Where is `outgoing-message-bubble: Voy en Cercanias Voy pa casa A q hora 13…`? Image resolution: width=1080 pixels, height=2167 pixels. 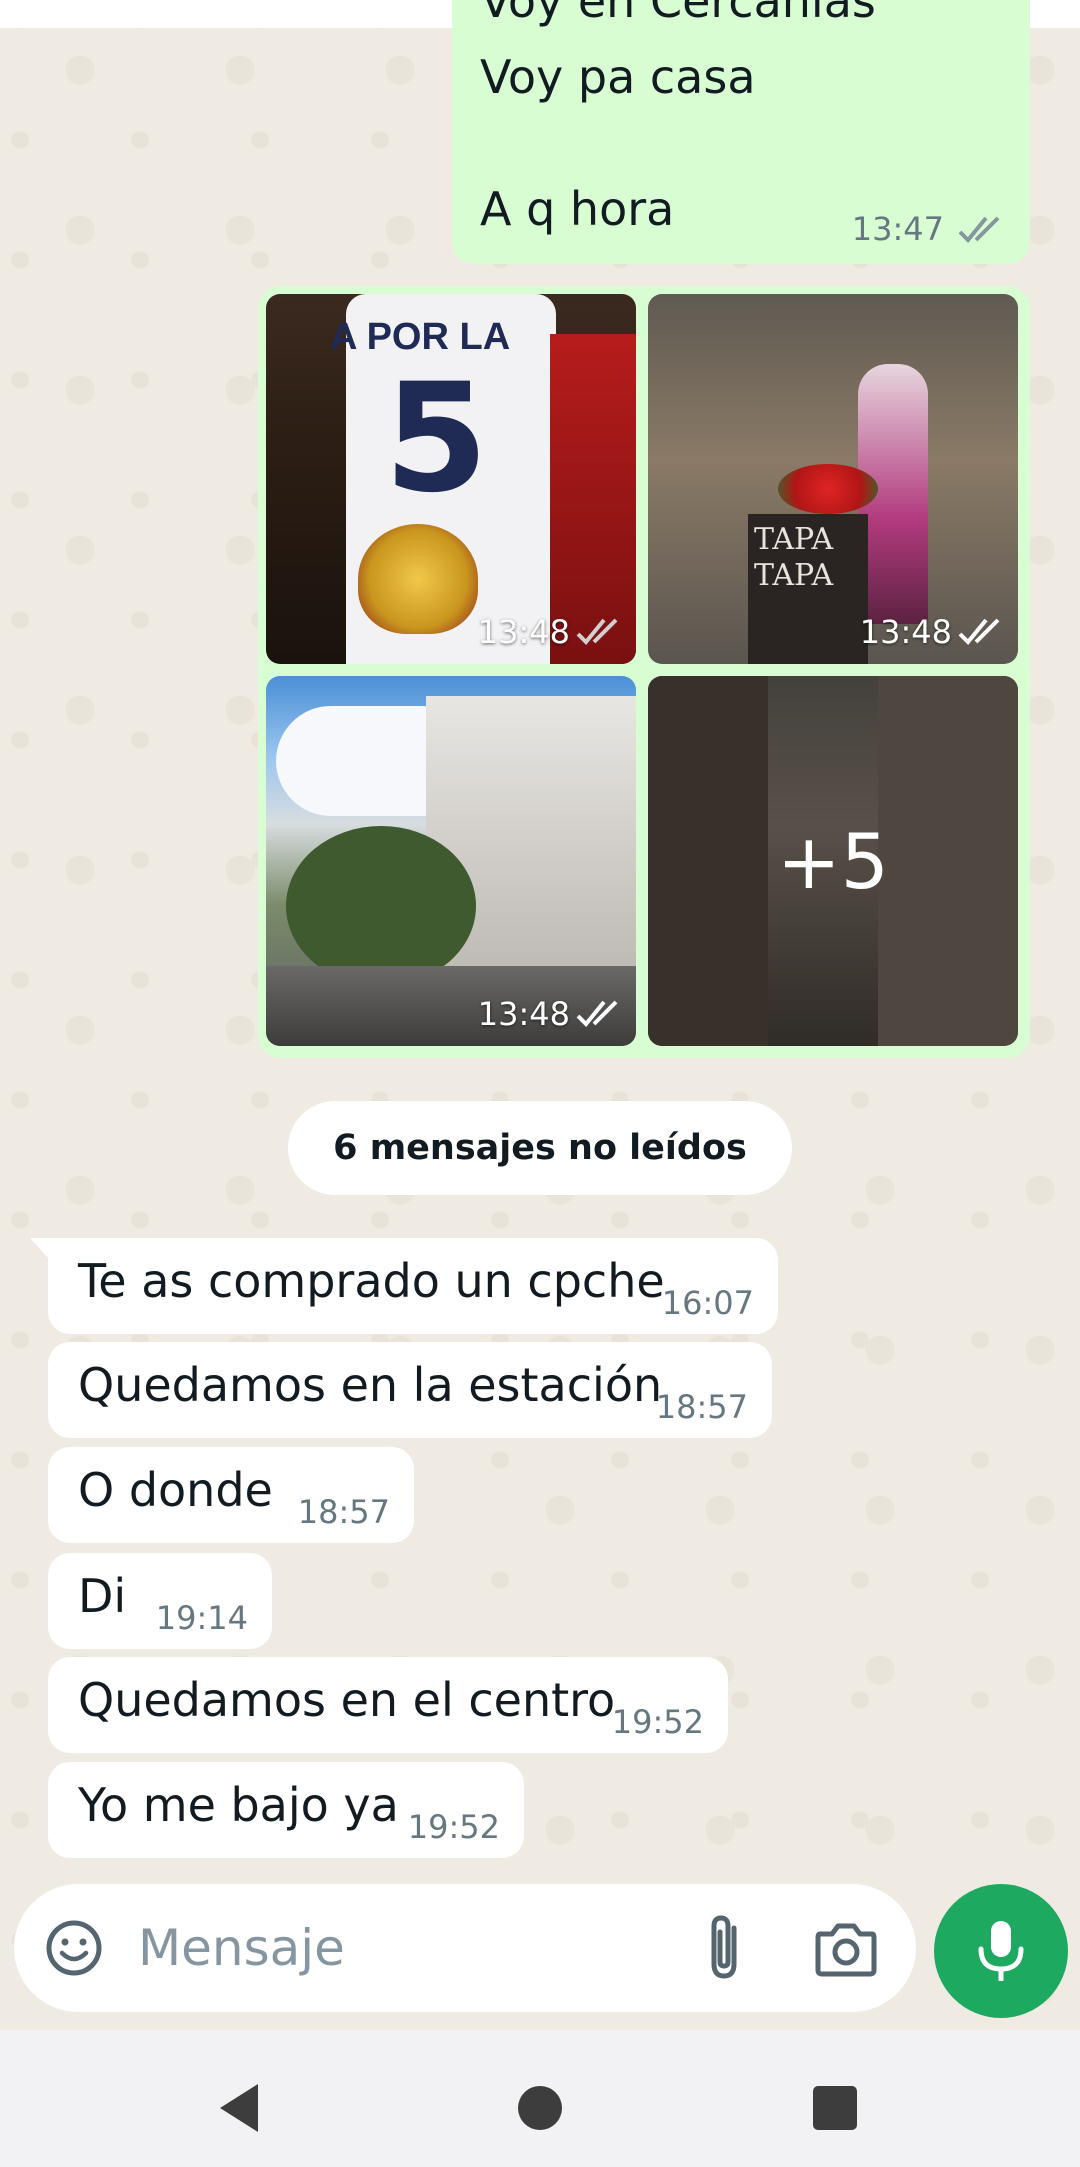
outgoing-message-bubble: Voy en Cercanias Voy pa casa A q hora 13… is located at coordinates (741, 132).